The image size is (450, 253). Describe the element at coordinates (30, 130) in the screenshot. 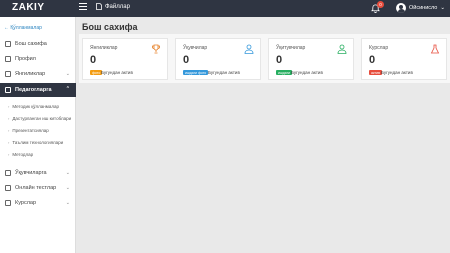

I see `sidebar-subitem-label: Презентатсиялар` at that location.